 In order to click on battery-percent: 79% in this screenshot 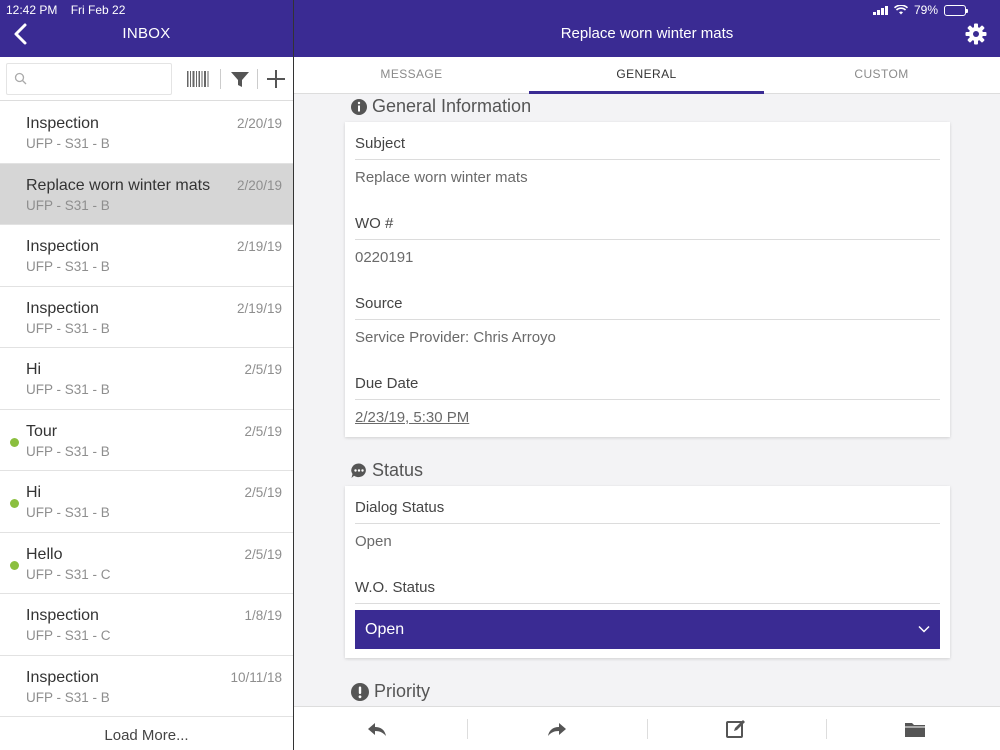, I will do `click(925, 10)`.